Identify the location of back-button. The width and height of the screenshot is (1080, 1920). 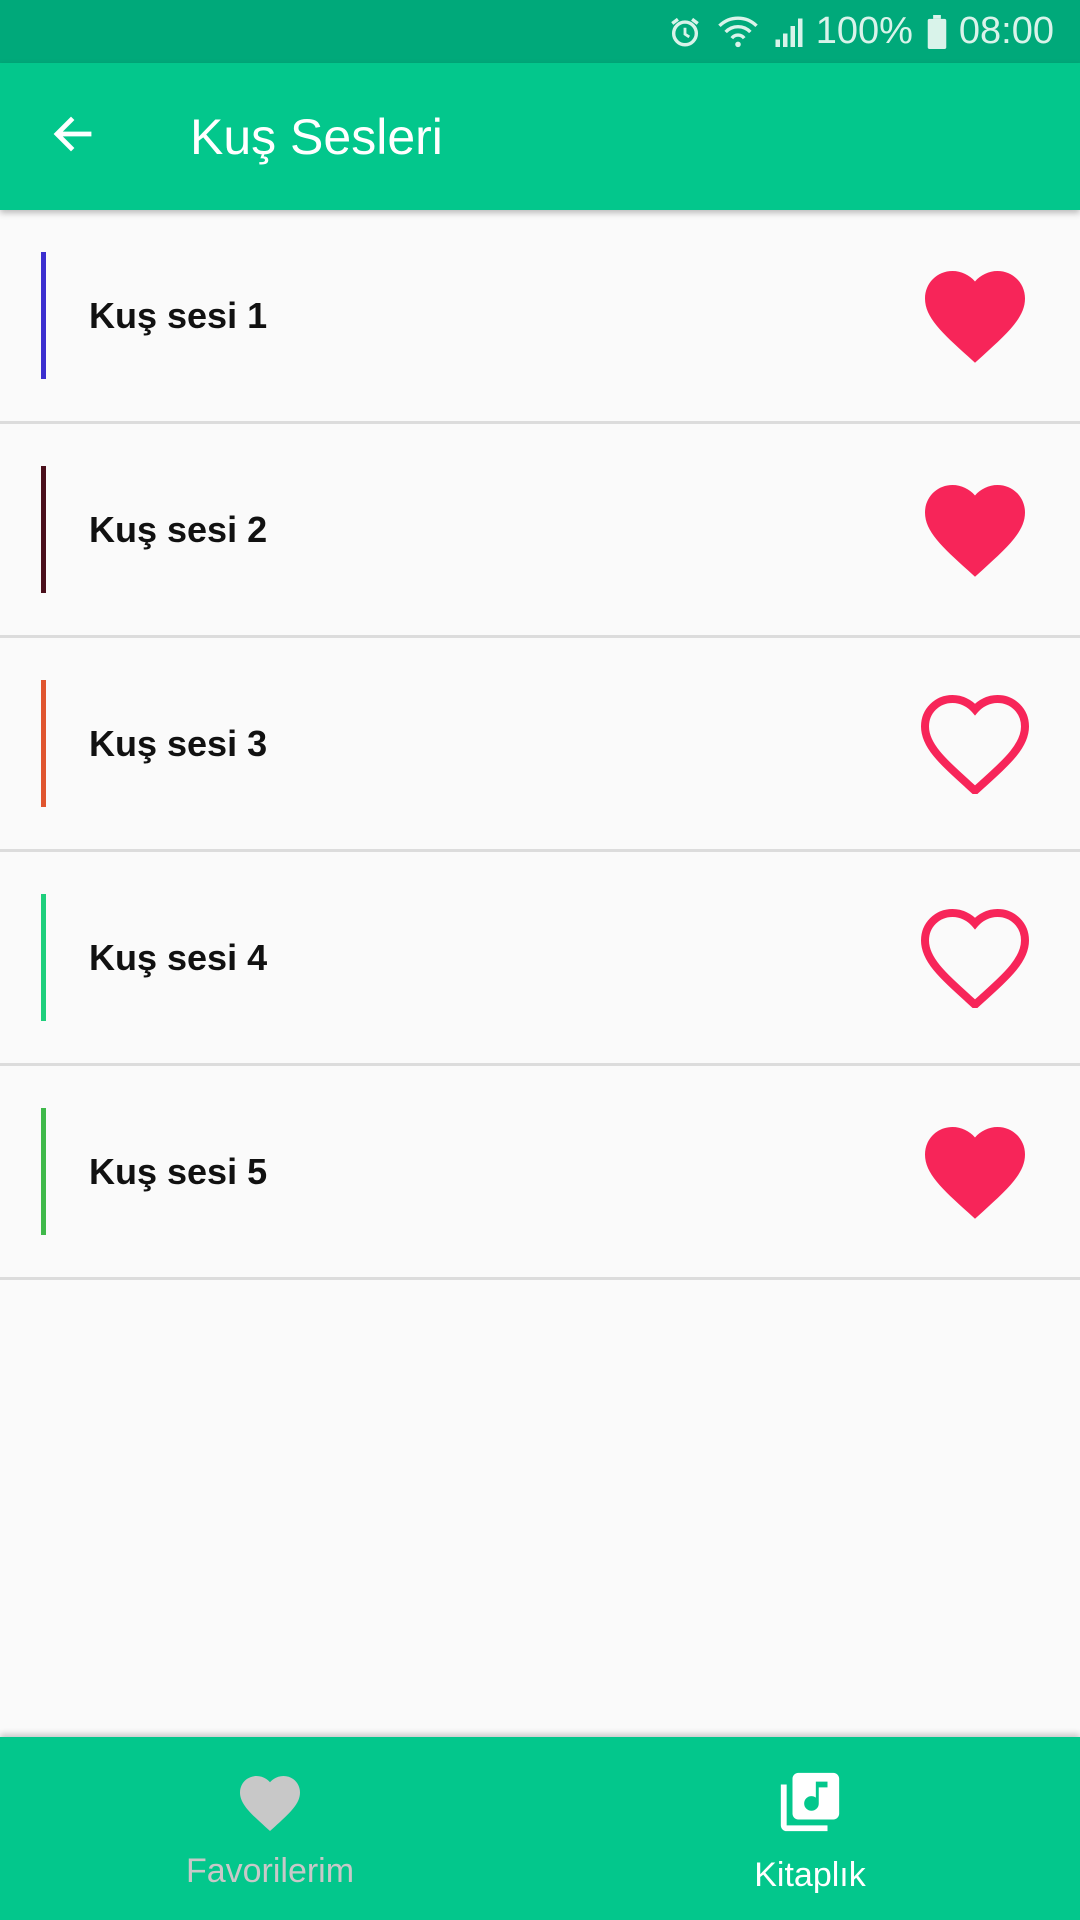
(73, 137).